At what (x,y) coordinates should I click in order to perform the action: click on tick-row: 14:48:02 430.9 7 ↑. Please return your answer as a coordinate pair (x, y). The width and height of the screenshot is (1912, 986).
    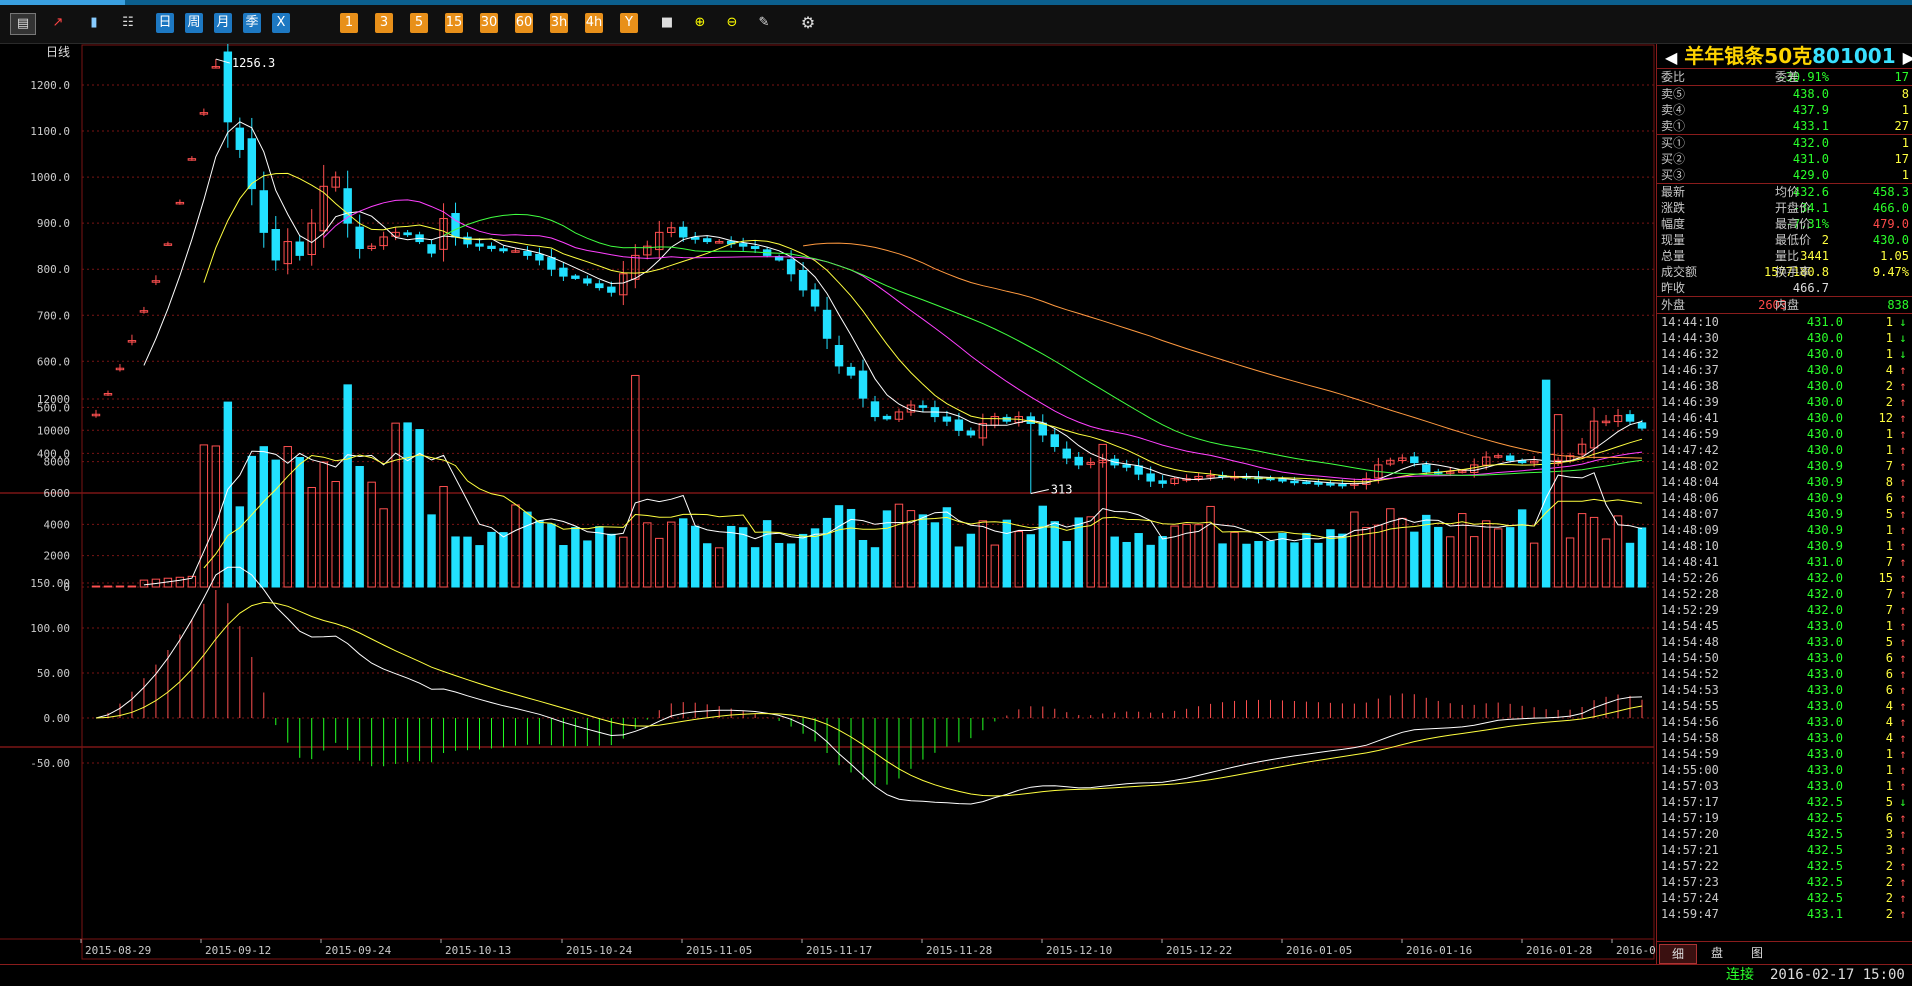
    Looking at the image, I should click on (1784, 466).